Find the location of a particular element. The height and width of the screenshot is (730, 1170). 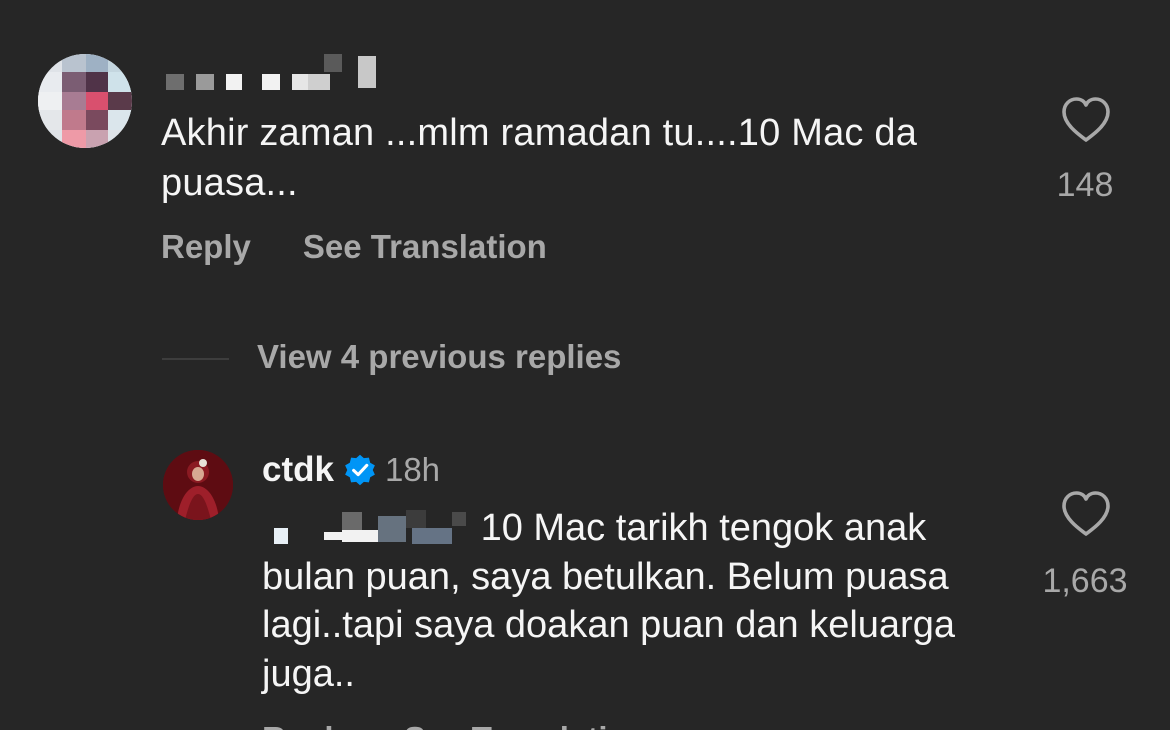

reply-actions: Reply See Translation is located at coordinates (455, 725).